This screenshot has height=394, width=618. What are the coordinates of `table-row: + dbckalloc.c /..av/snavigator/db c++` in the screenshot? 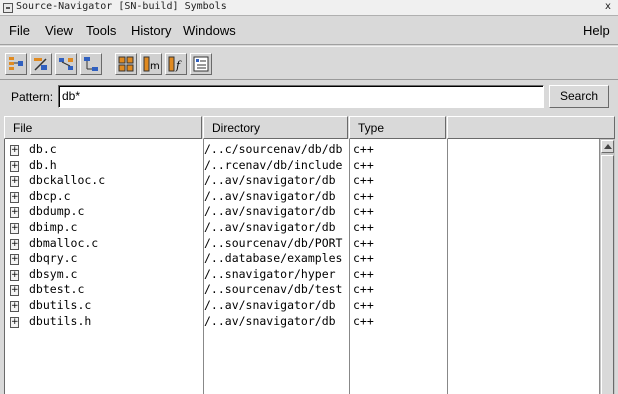 It's located at (302, 180).